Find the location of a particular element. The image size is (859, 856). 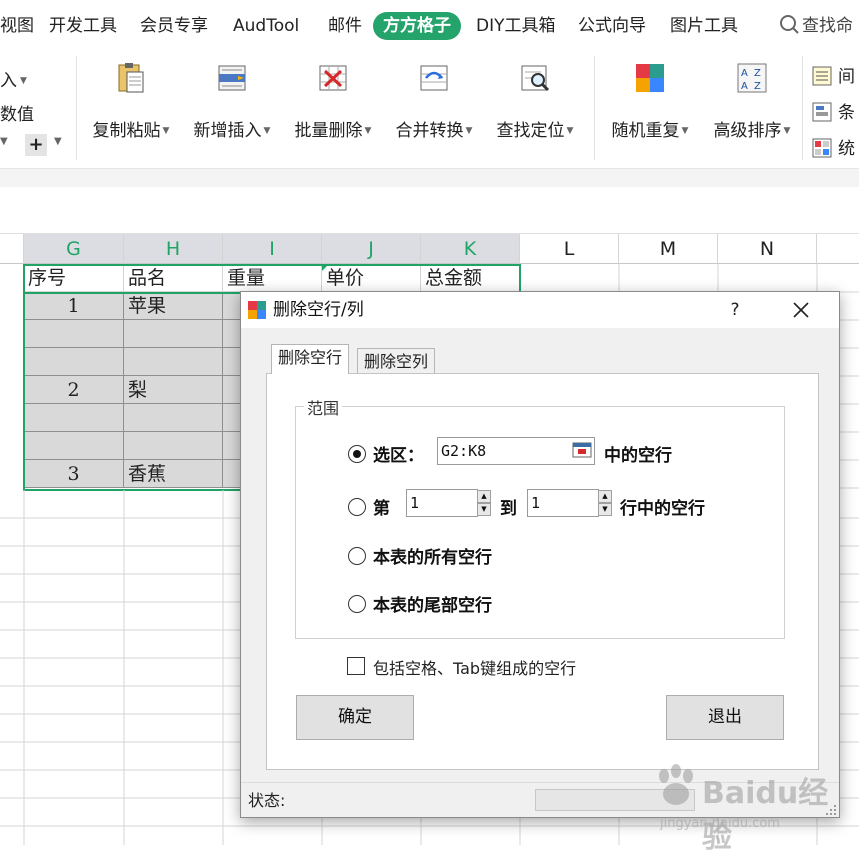

cell-header-weight: 重量 is located at coordinates (272, 278).